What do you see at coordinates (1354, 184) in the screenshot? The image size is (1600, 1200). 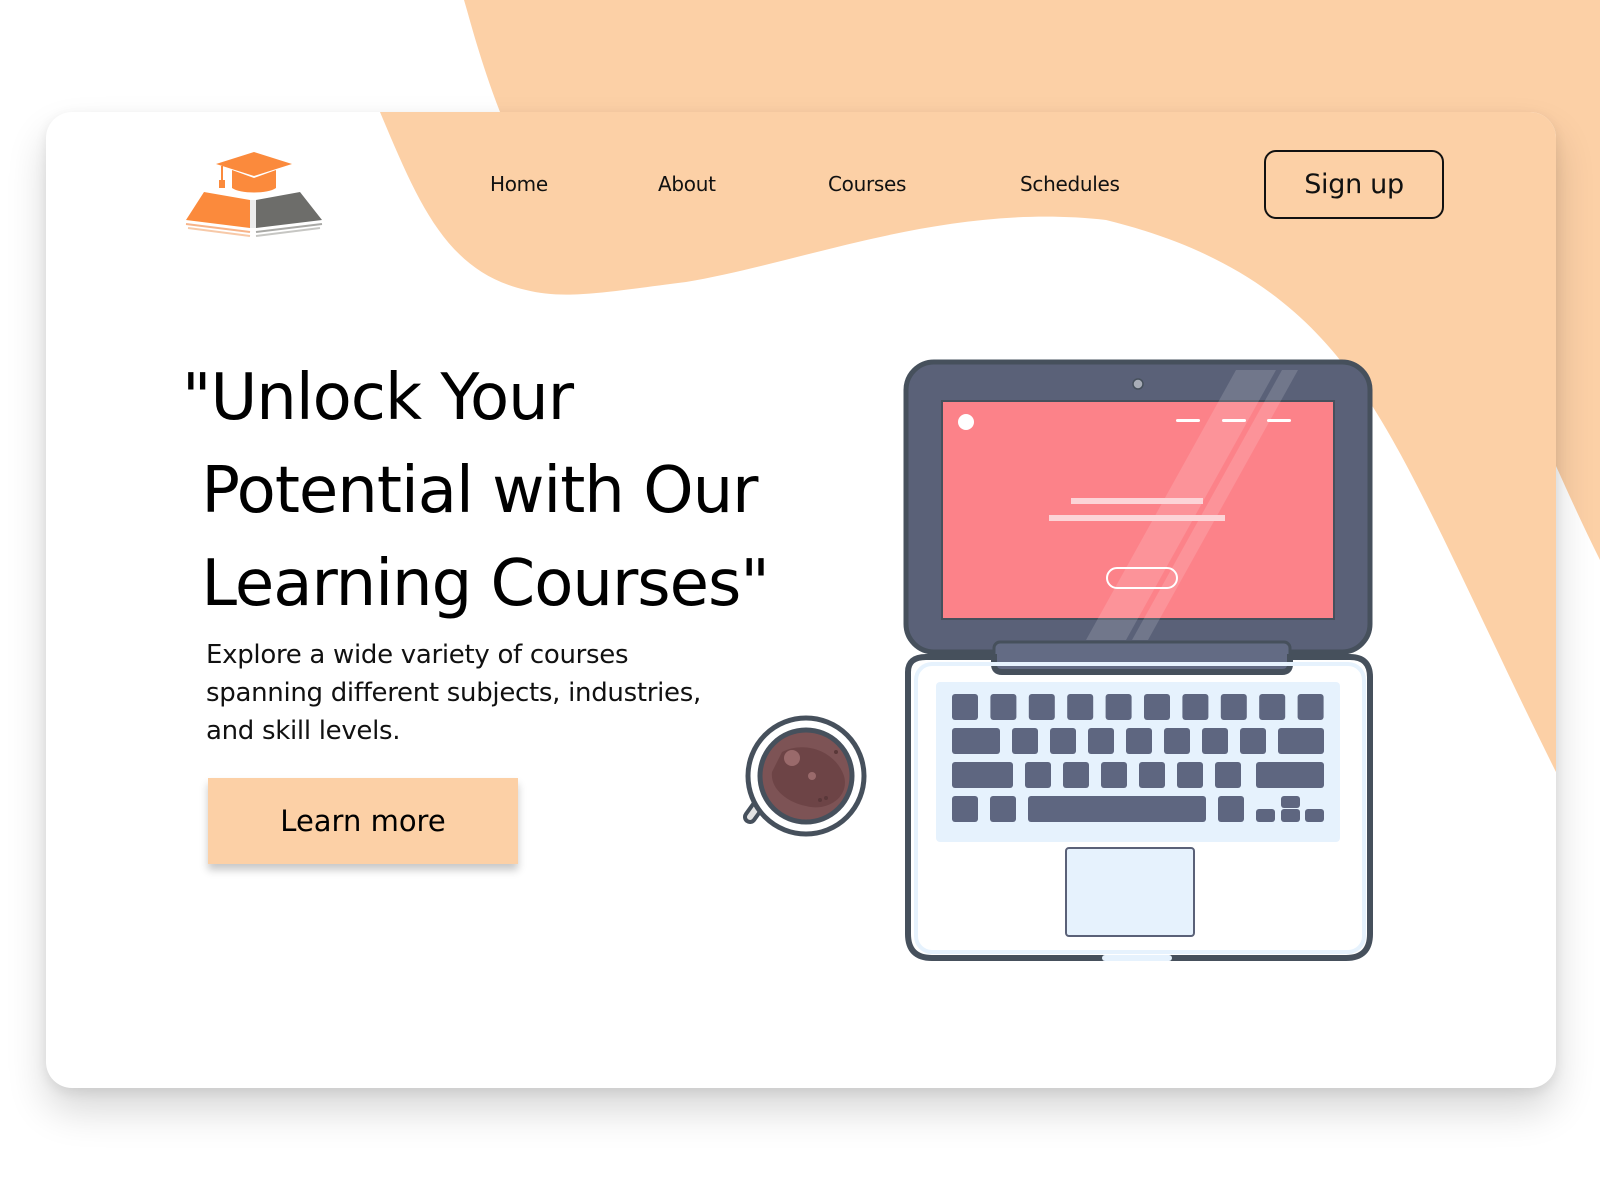 I see `signup-button: Sign up` at bounding box center [1354, 184].